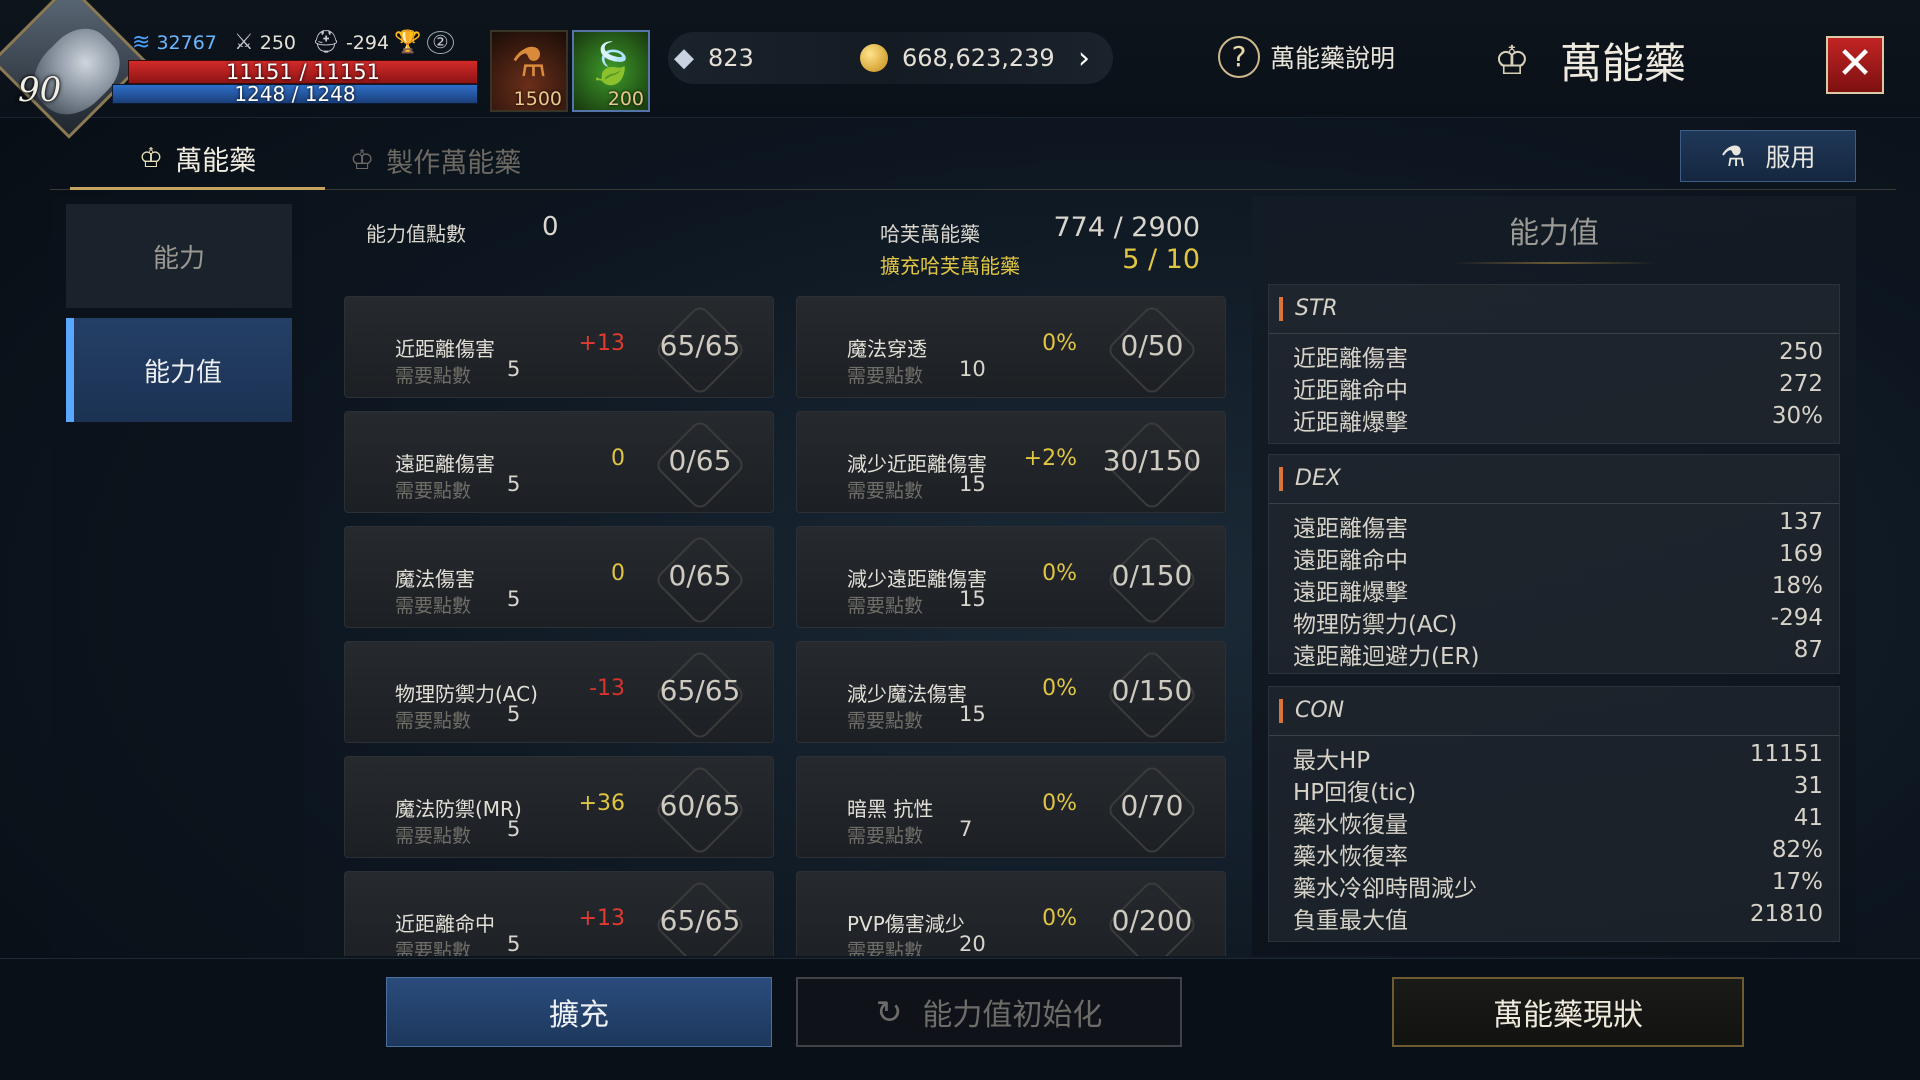  I want to click on stat-name: 遠距離傷害, so click(445, 464).